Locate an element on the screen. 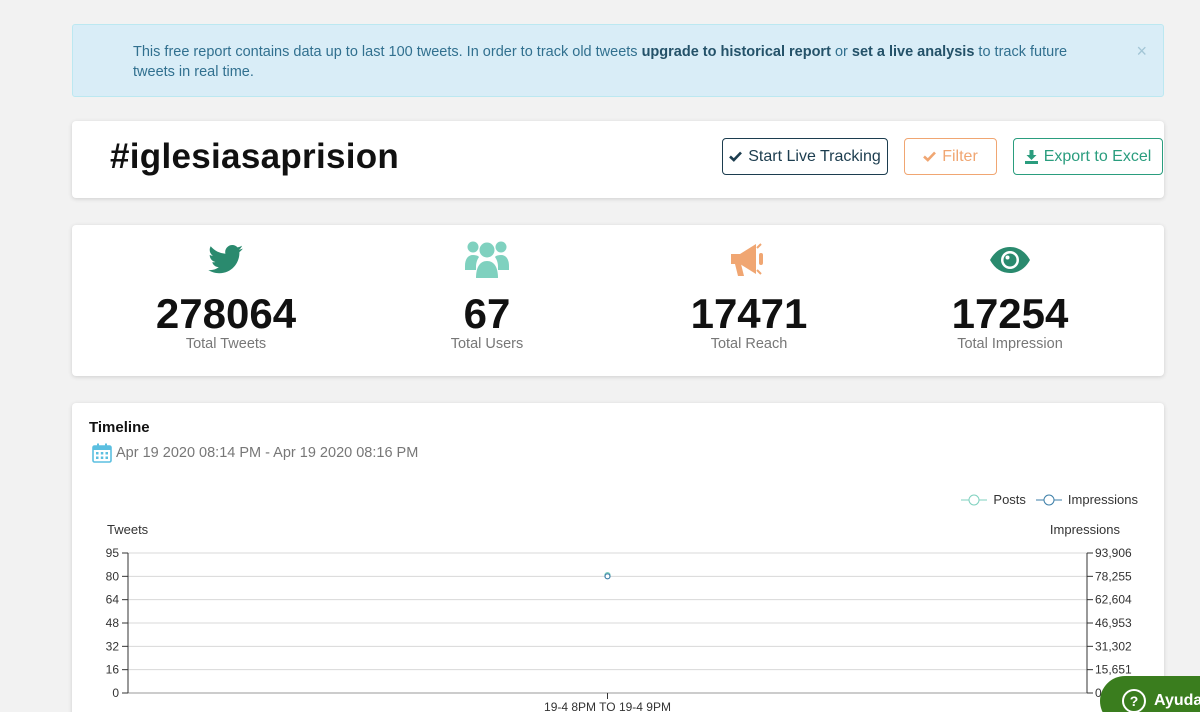 The image size is (1200, 712). filter-button: Filter is located at coordinates (950, 156).